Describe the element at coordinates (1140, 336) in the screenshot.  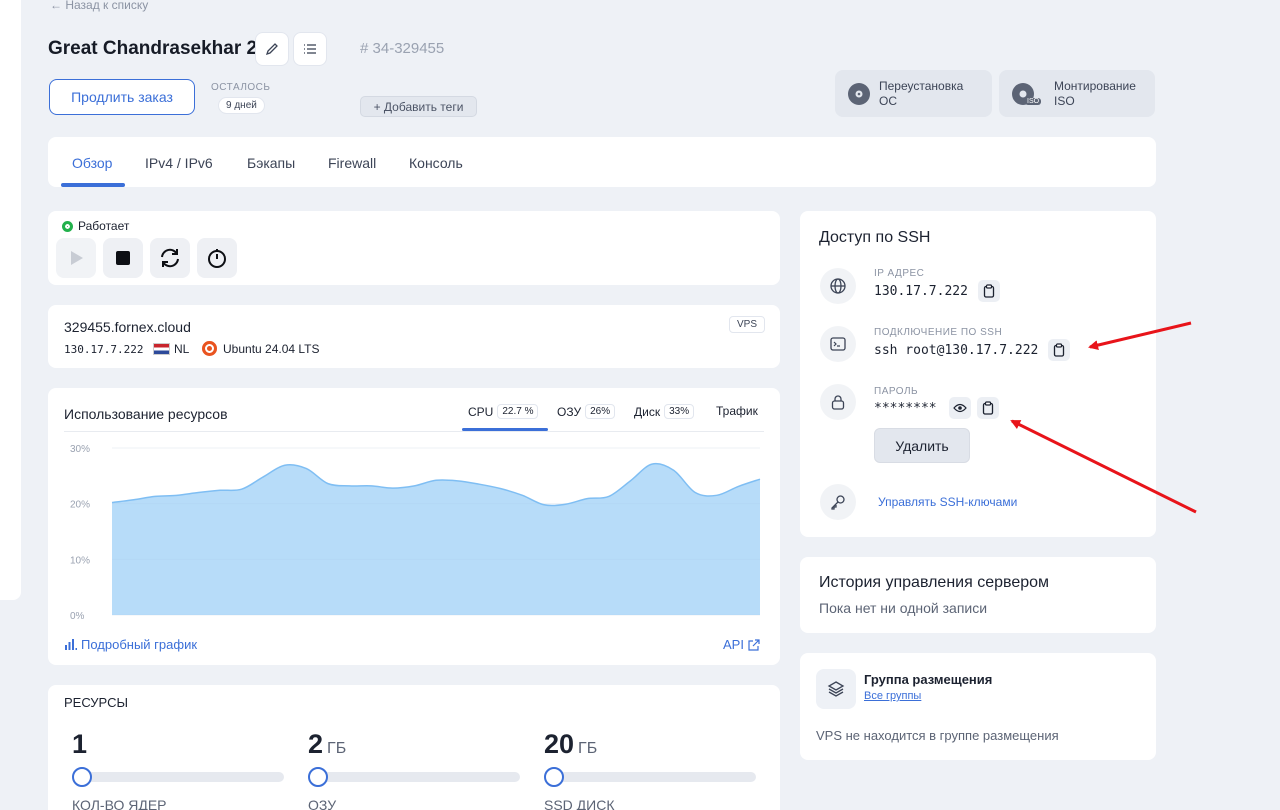
I see `arrow-to-ssh-command` at that location.